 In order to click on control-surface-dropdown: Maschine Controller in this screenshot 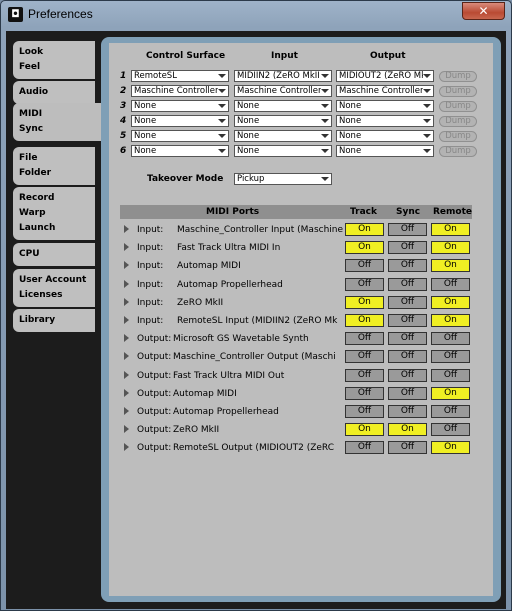, I will do `click(180, 91)`.